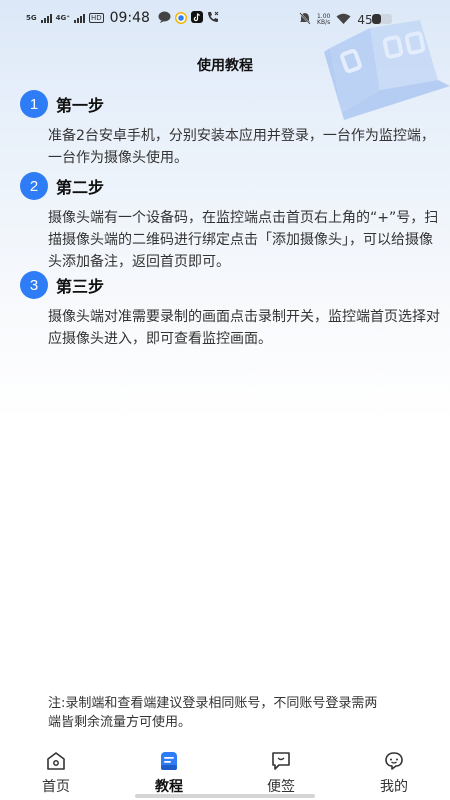  What do you see at coordinates (196, 18) in the screenshot?
I see `tiktok-icon` at bounding box center [196, 18].